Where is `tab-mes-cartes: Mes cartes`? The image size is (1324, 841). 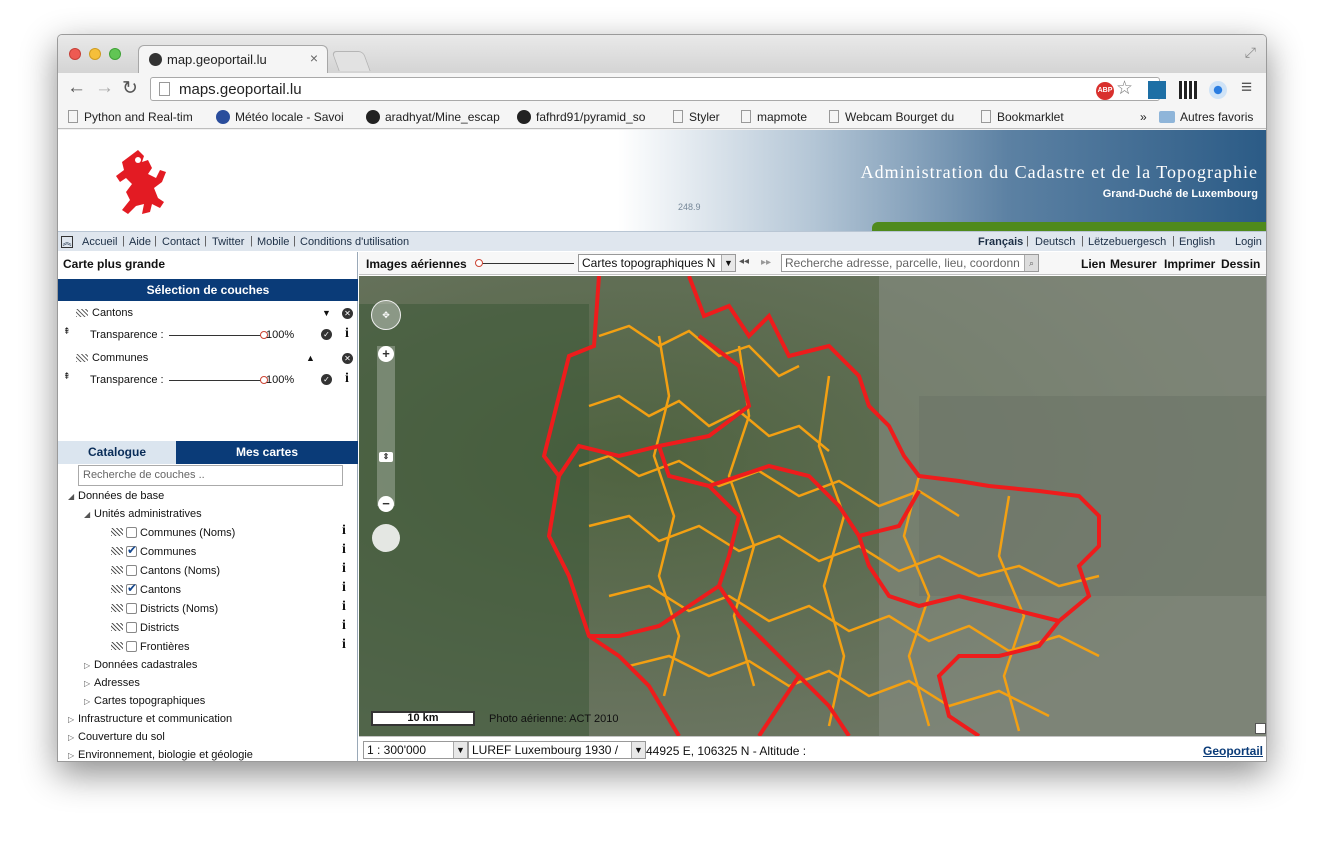
tab-mes-cartes: Mes cartes is located at coordinates (267, 452).